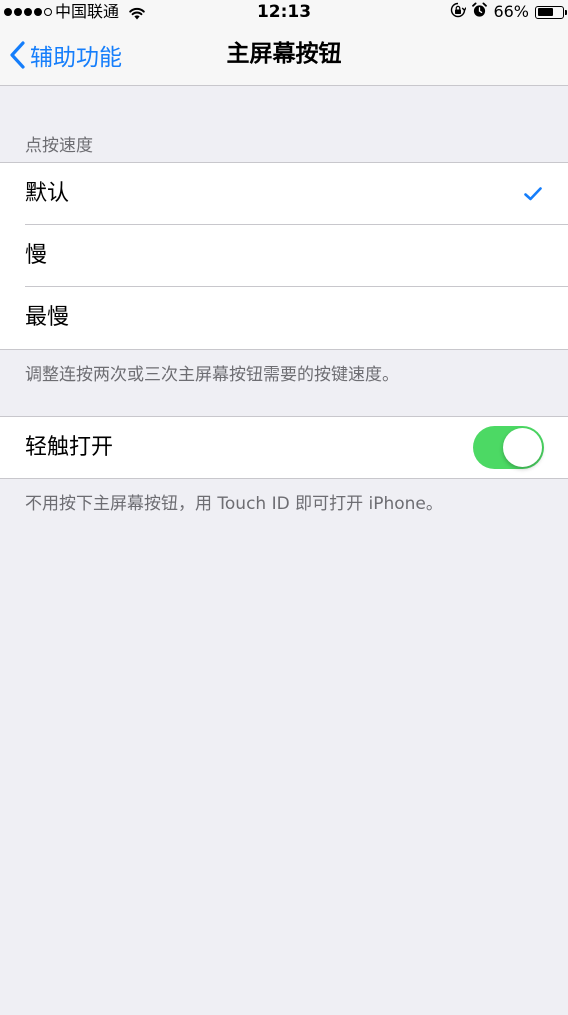  I want to click on alarm-icon, so click(480, 12).